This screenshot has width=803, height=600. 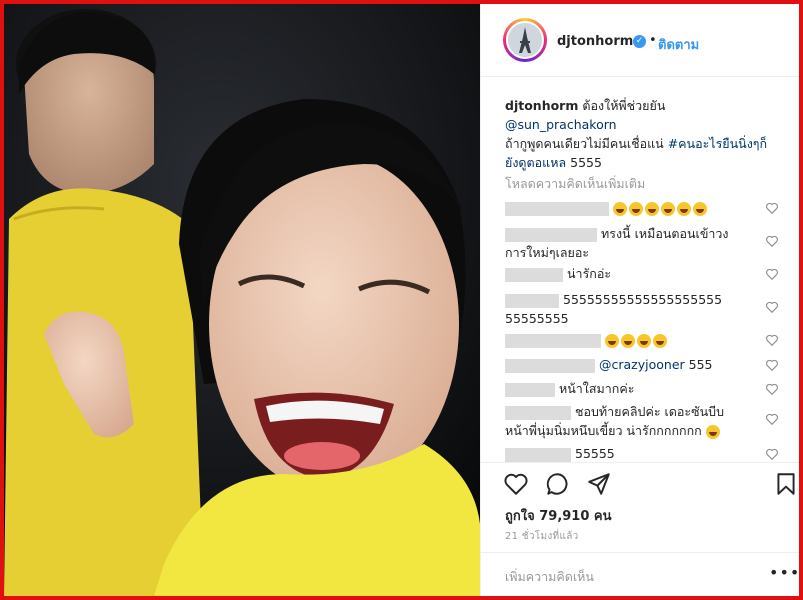 I want to click on comment-item: @crazyjooner 555, so click(x=650, y=364).